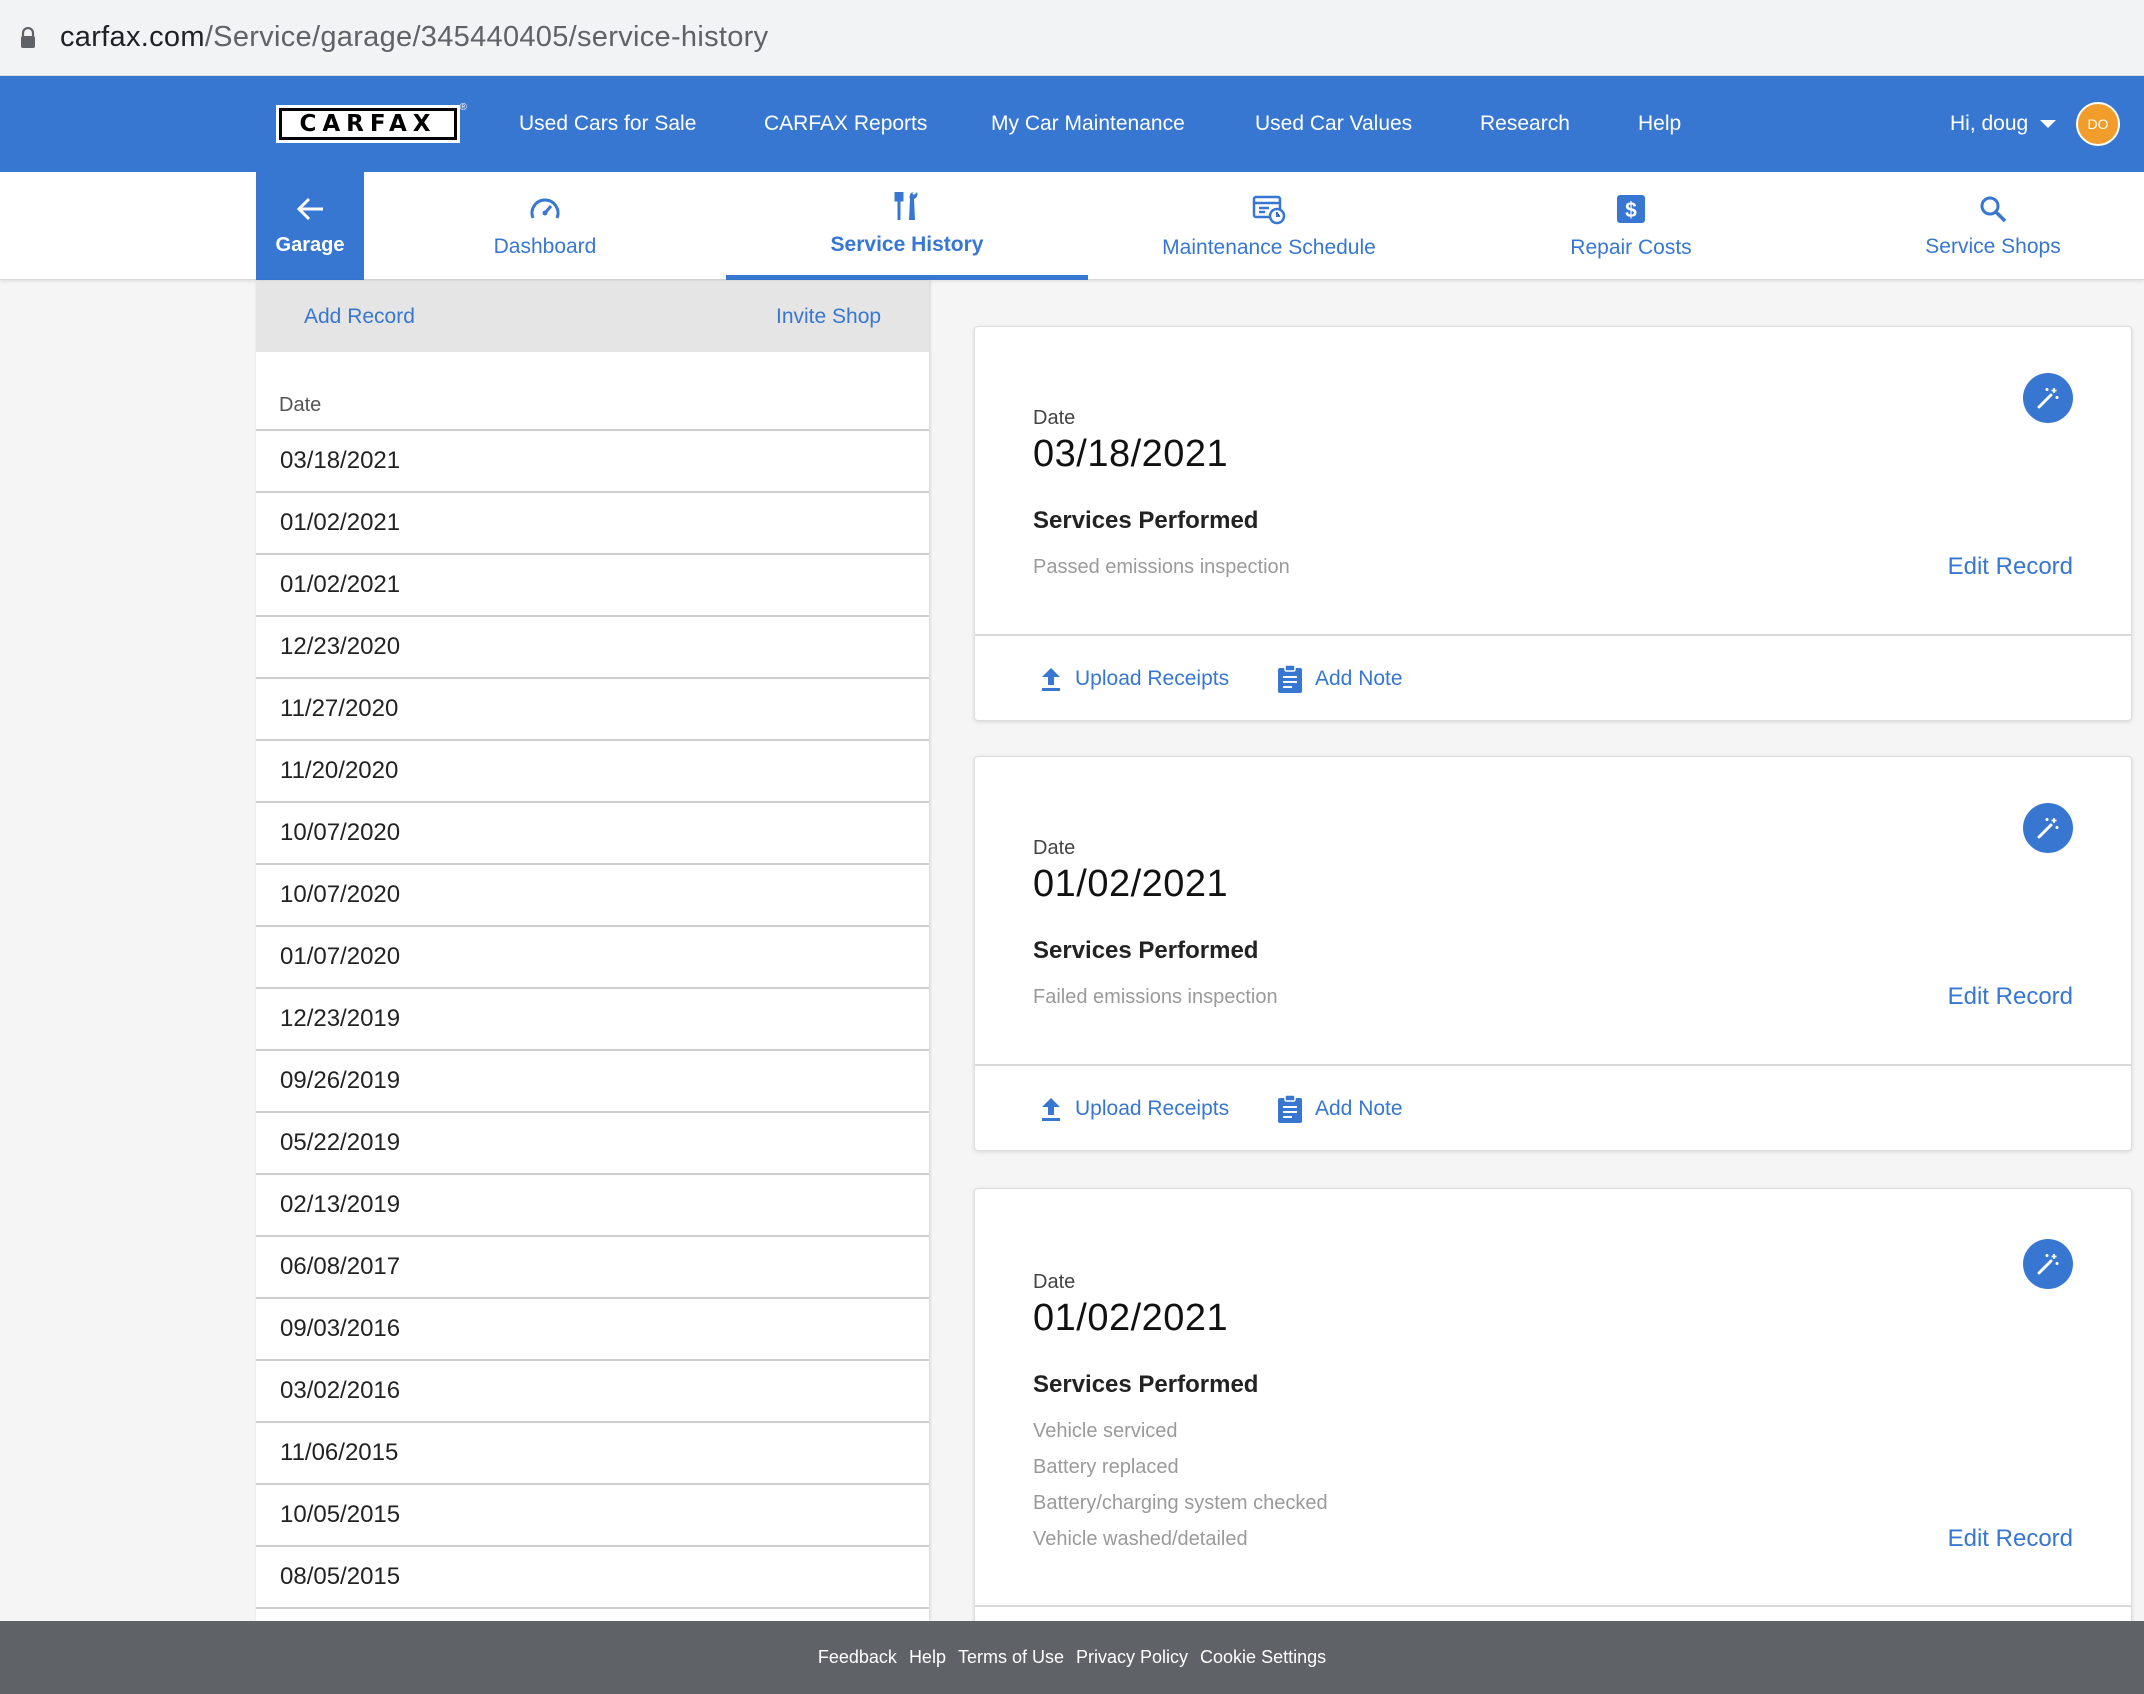 The image size is (2144, 1694). I want to click on service-item: Vehicle washed/detailed, so click(1140, 1539).